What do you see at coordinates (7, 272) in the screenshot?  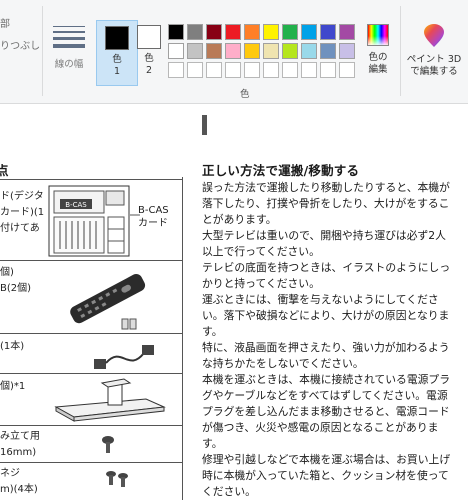 I see `row2-line1: 個)` at bounding box center [7, 272].